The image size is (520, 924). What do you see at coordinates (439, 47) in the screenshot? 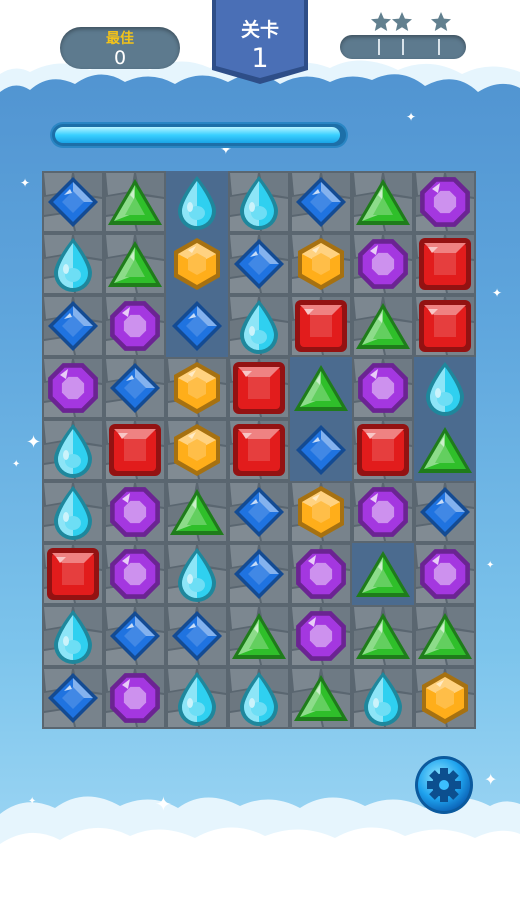
I see `star-threshold-tick` at bounding box center [439, 47].